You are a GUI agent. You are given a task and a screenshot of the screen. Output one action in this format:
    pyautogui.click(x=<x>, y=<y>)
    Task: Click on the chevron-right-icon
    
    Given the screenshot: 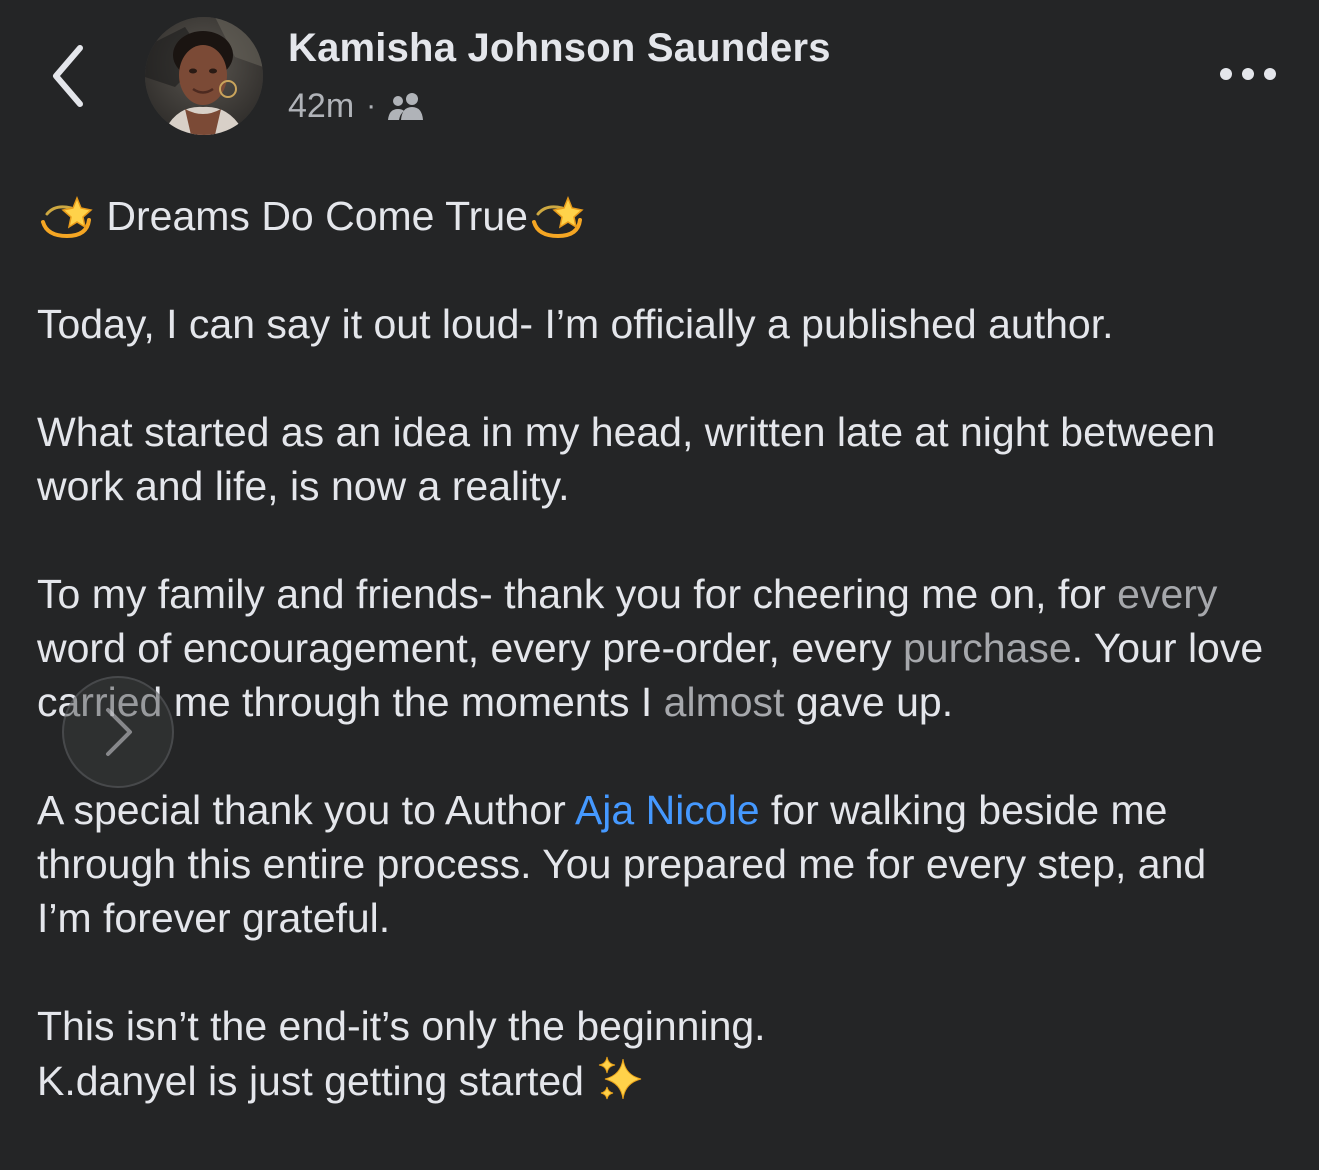 What is the action you would take?
    pyautogui.click(x=119, y=732)
    